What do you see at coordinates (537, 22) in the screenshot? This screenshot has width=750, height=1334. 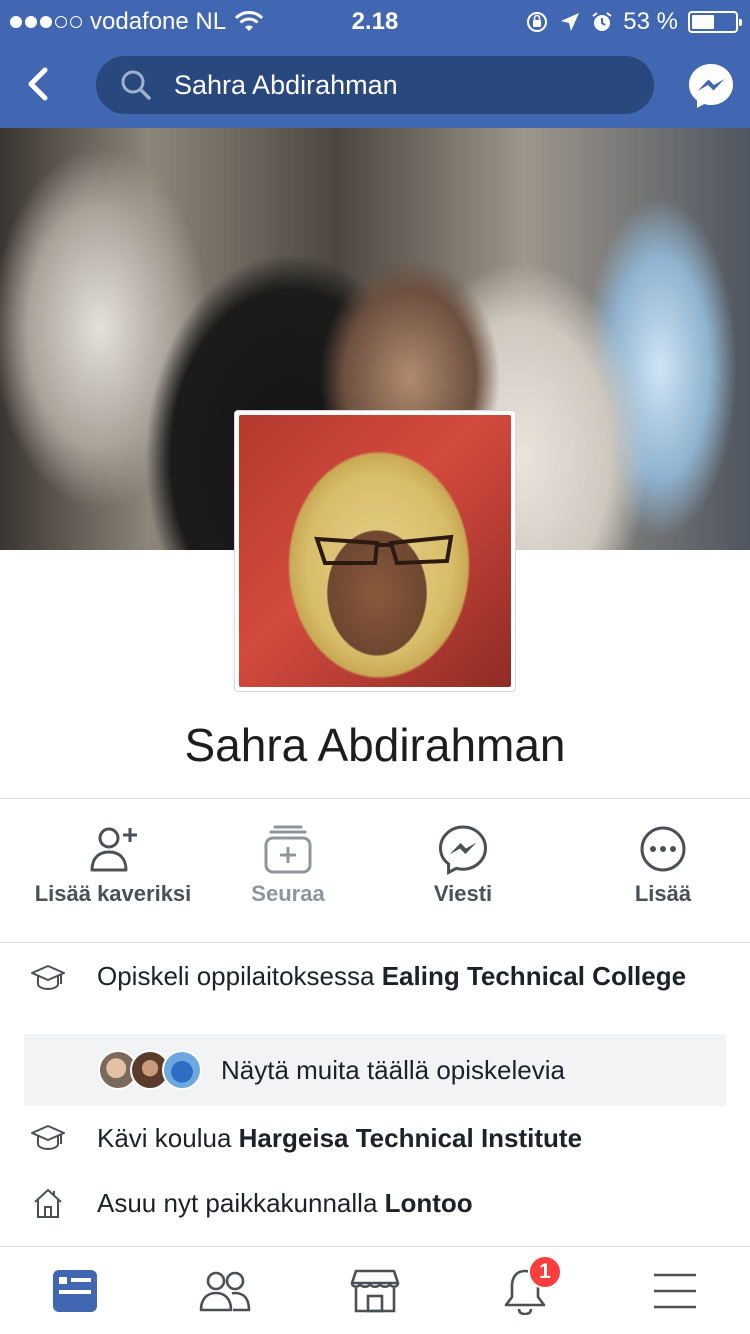 I see `orientation-lock-icon` at bounding box center [537, 22].